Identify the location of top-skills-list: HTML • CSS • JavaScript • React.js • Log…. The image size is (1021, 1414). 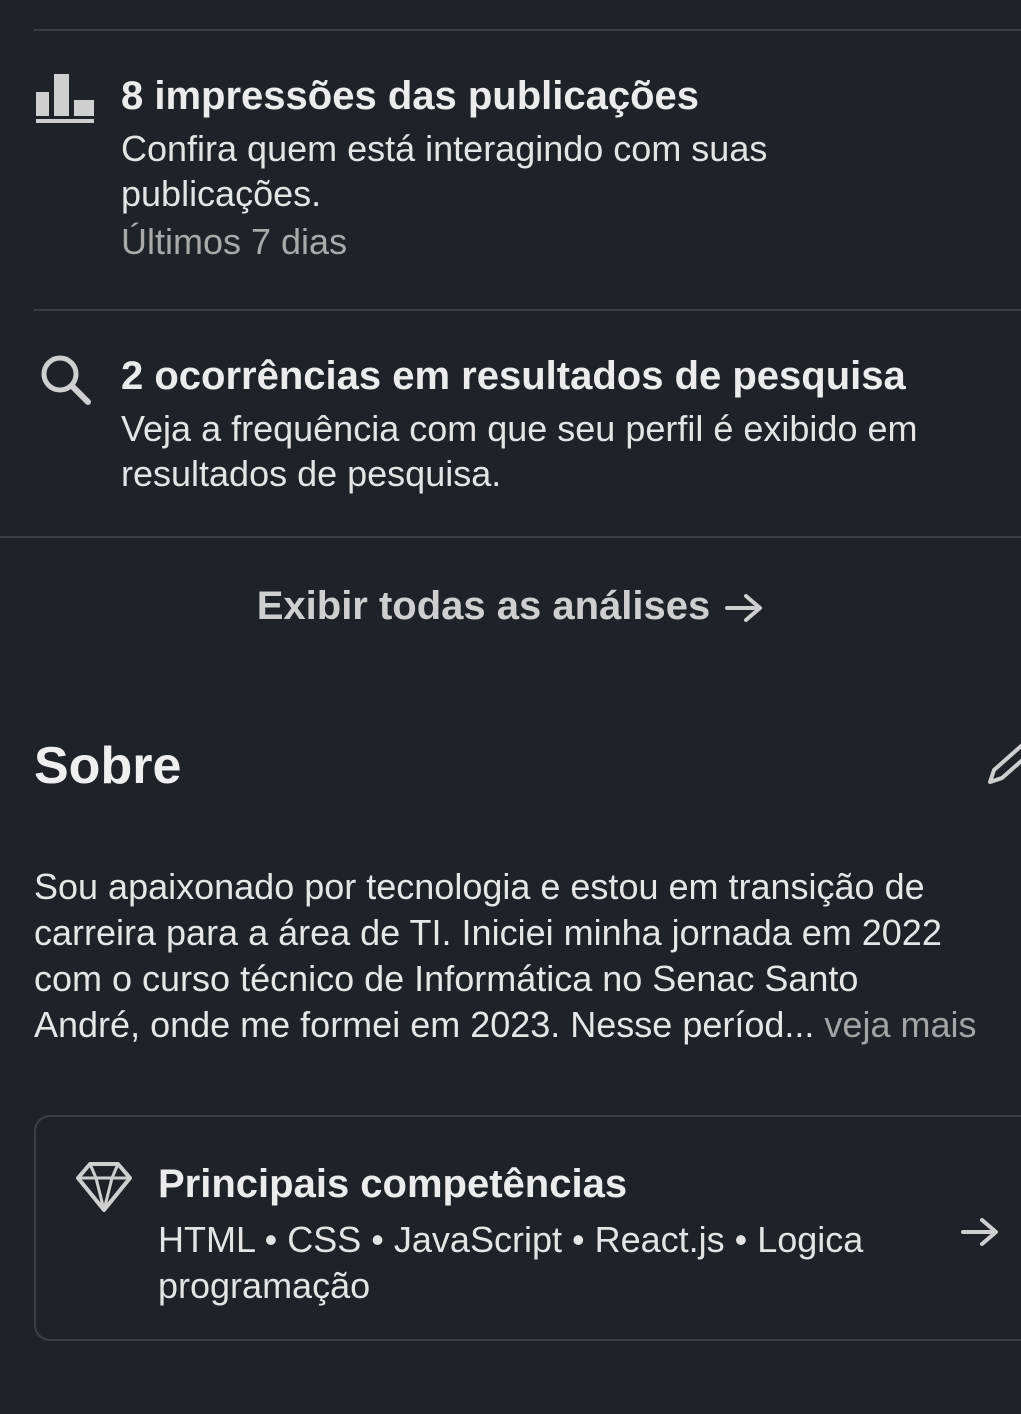
(511, 1262).